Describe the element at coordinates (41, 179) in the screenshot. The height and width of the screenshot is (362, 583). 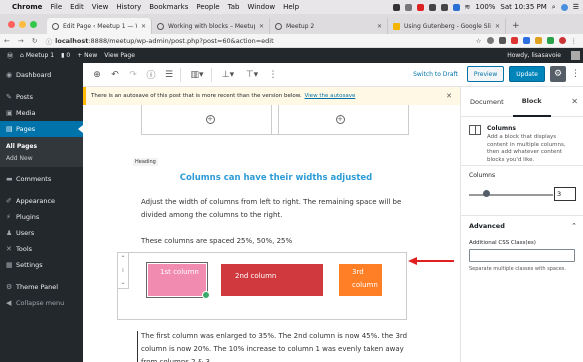
I see `sidebar-item-comments: ▬ Comments` at that location.